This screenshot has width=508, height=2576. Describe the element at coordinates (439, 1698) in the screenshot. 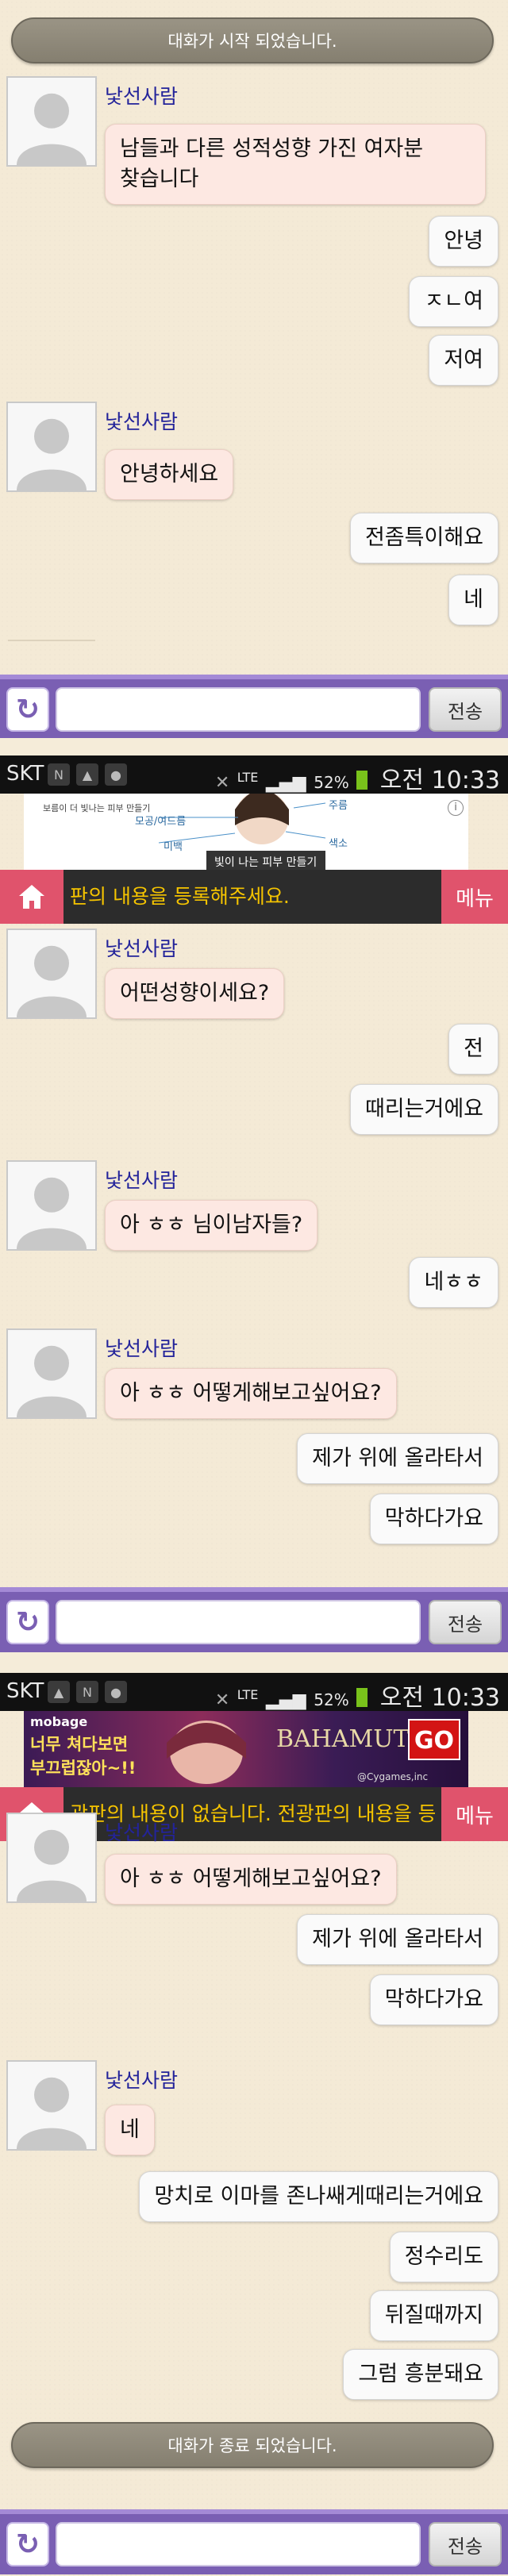

I see `clock: 오전 10:33` at that location.